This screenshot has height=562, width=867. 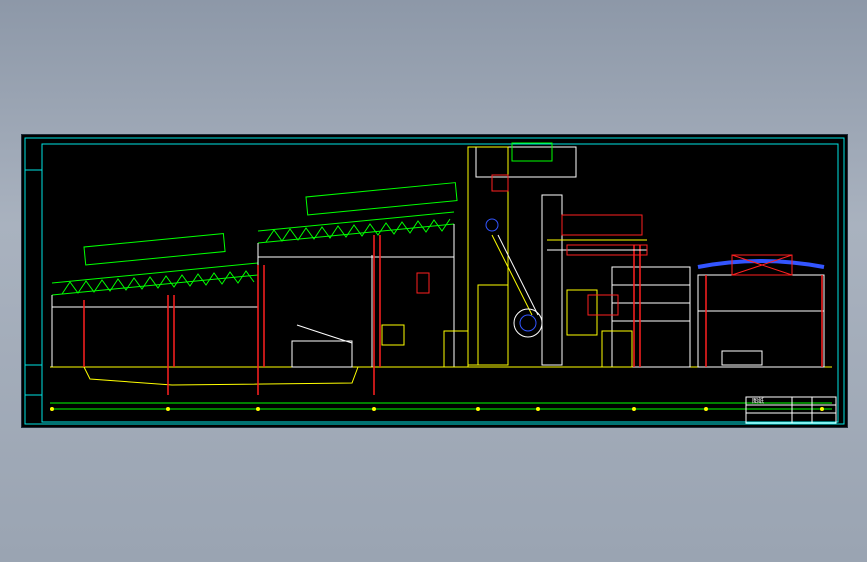 I want to click on truss-middle, so click(x=357, y=213).